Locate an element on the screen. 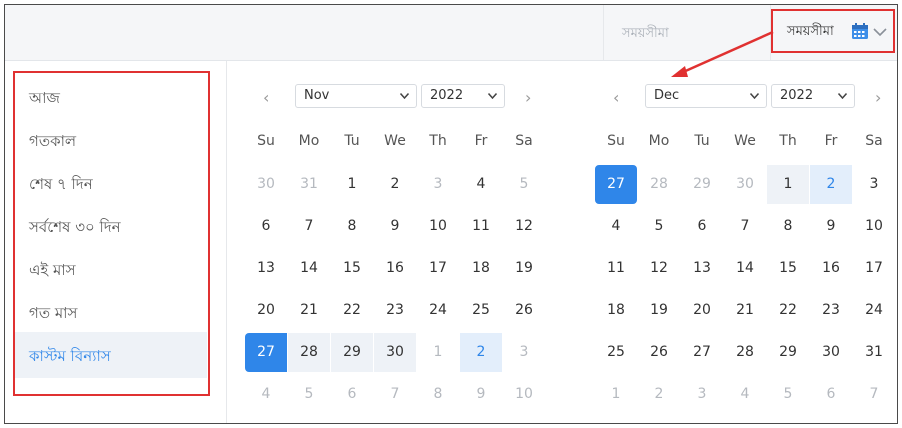 The height and width of the screenshot is (428, 902). month-select: Dec is located at coordinates (706, 96).